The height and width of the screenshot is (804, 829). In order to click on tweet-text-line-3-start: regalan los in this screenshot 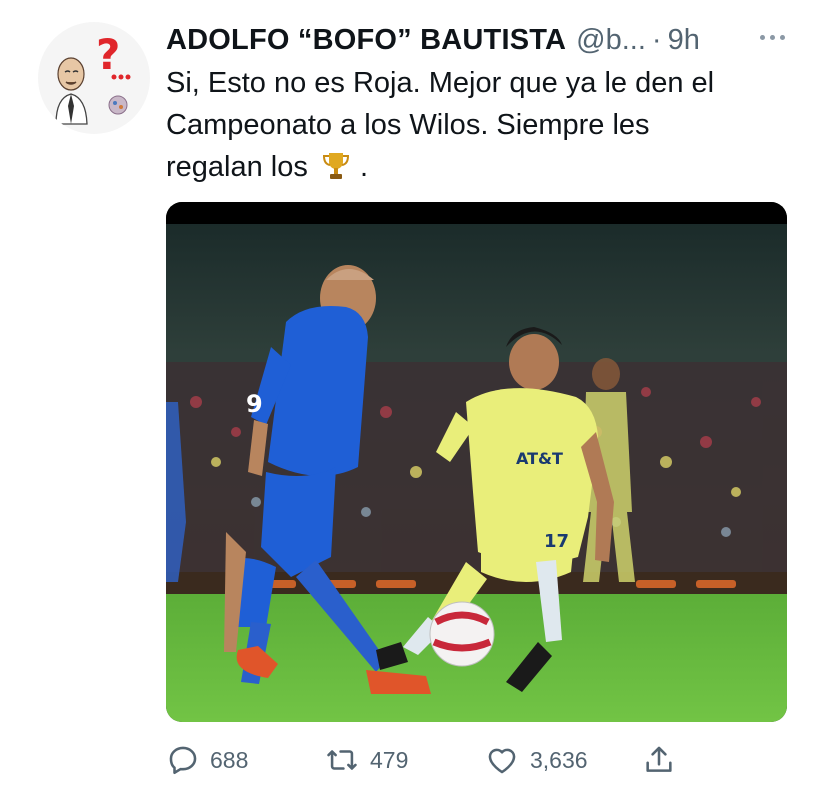, I will do `click(237, 167)`.